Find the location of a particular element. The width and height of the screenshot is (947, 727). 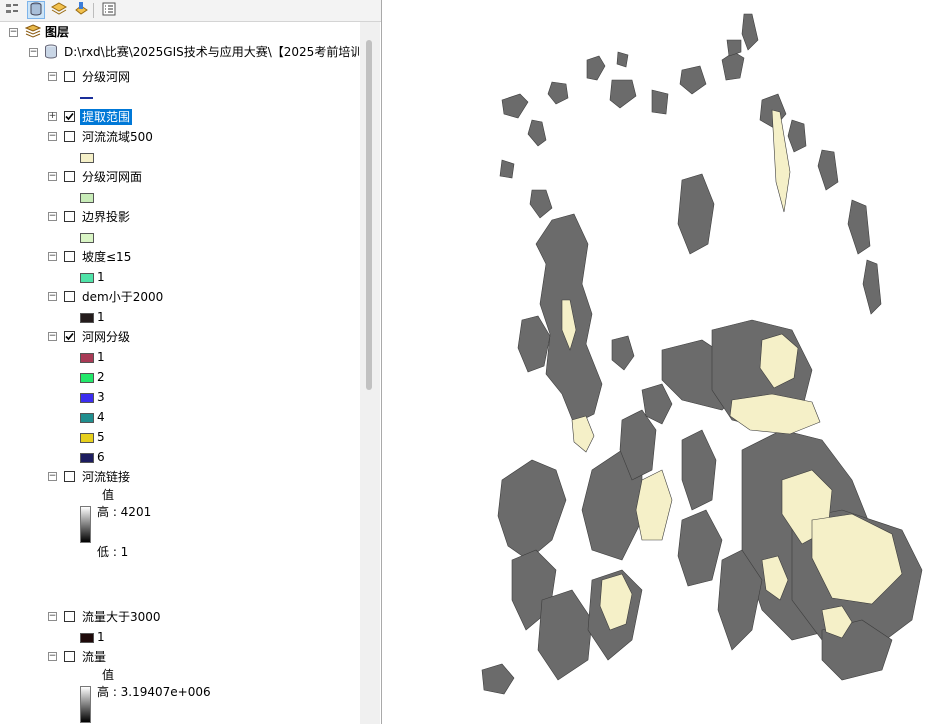

layer-8-name: 河流链接 is located at coordinates (106, 477).